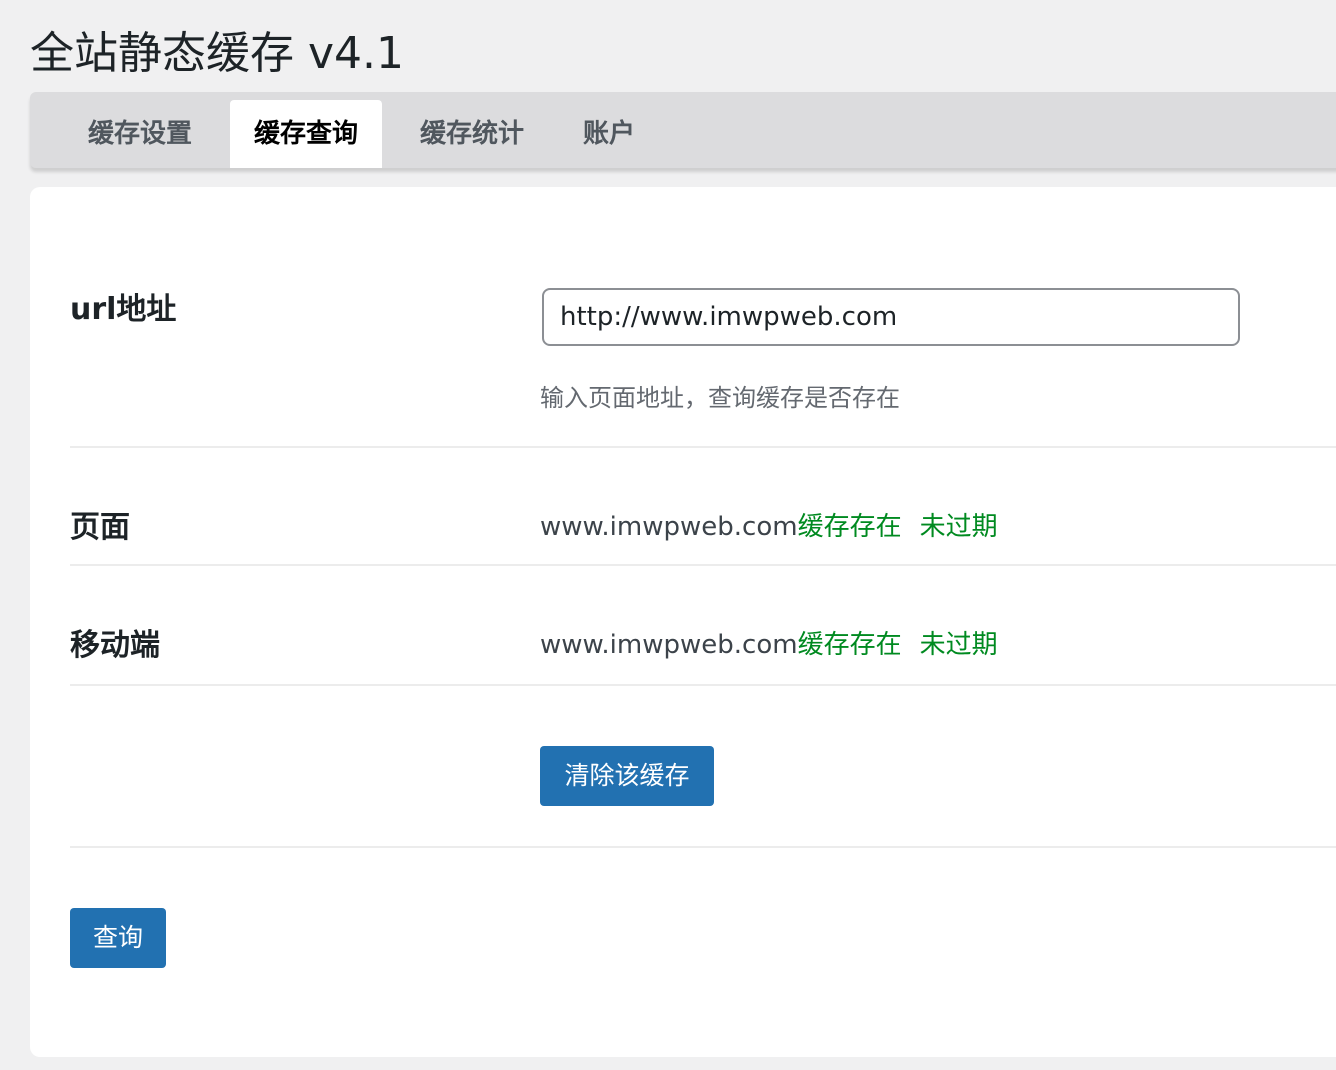  What do you see at coordinates (609, 134) in the screenshot?
I see `tab-account: 账户` at bounding box center [609, 134].